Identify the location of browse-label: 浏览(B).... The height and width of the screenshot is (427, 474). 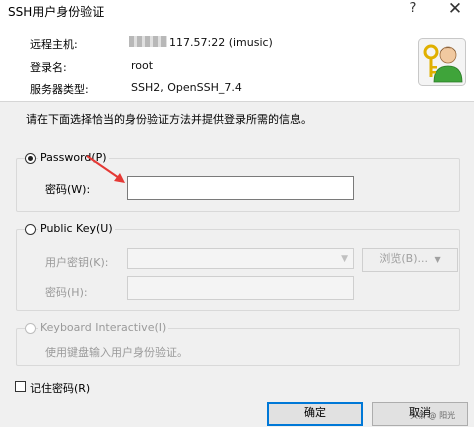
(403, 258).